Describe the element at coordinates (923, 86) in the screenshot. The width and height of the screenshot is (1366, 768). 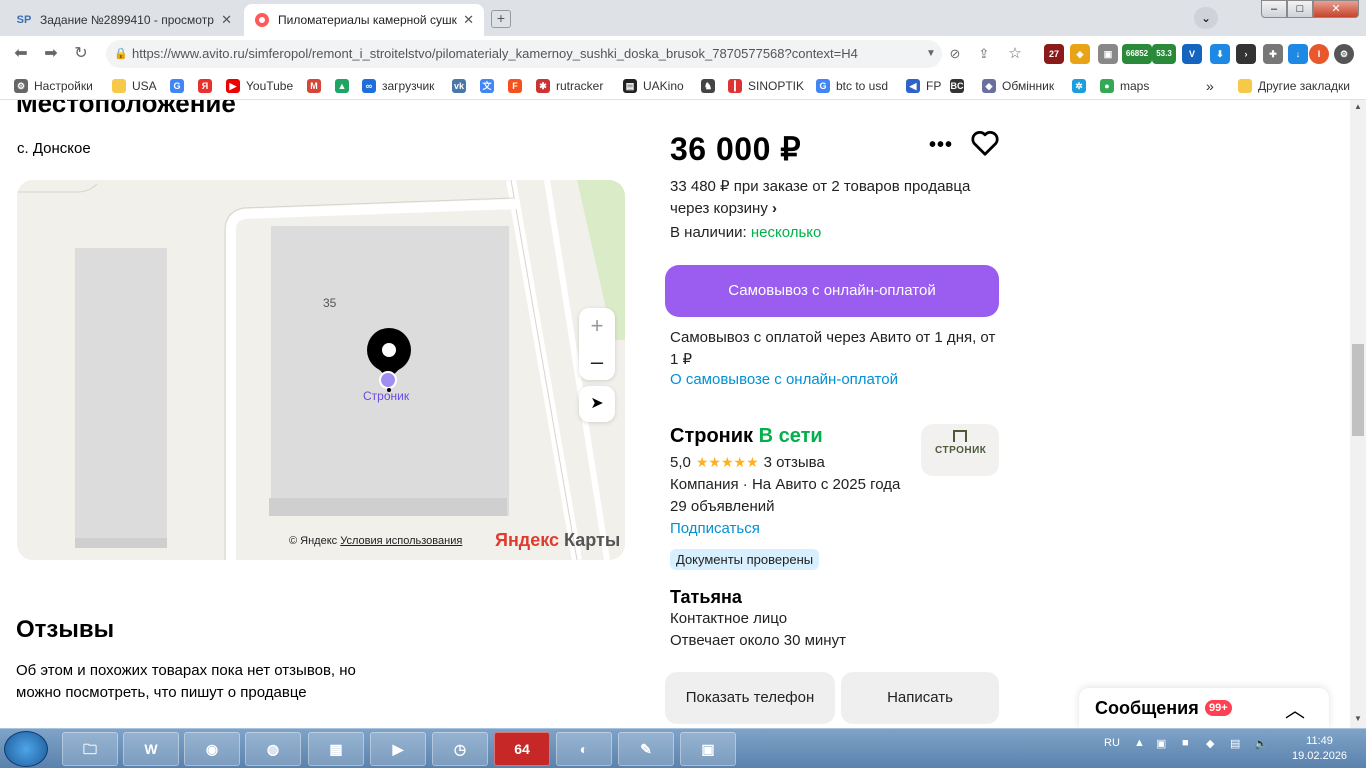
I see `bookmark-fp: ◀ FP` at that location.